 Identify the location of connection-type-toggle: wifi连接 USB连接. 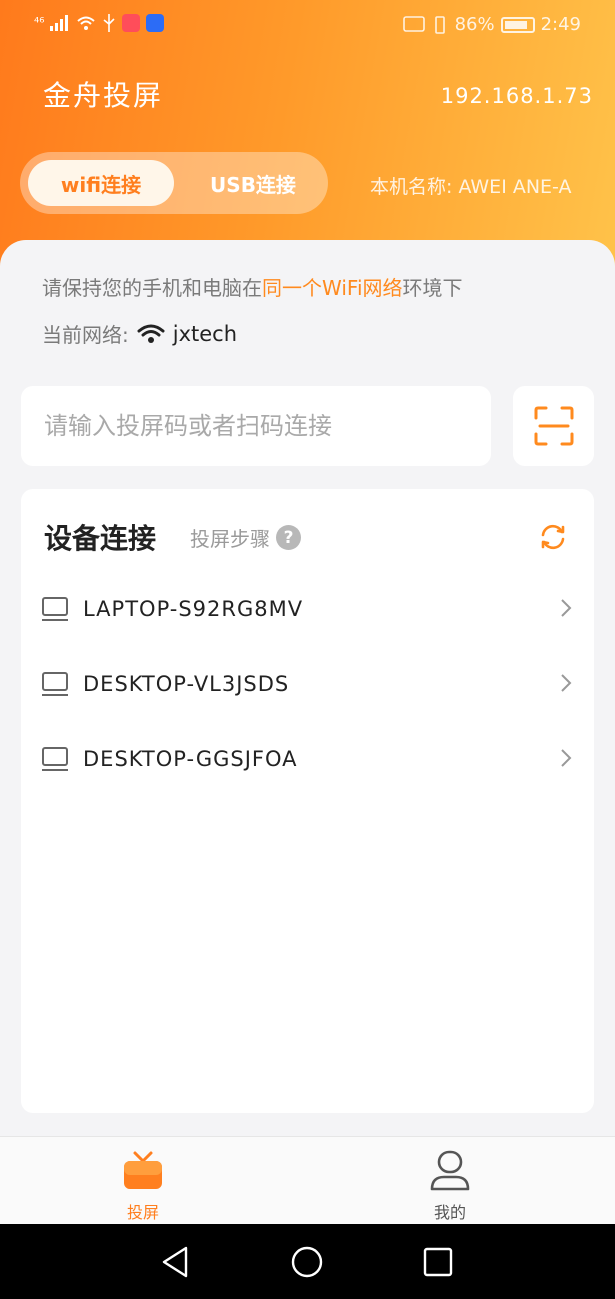
(174, 183).